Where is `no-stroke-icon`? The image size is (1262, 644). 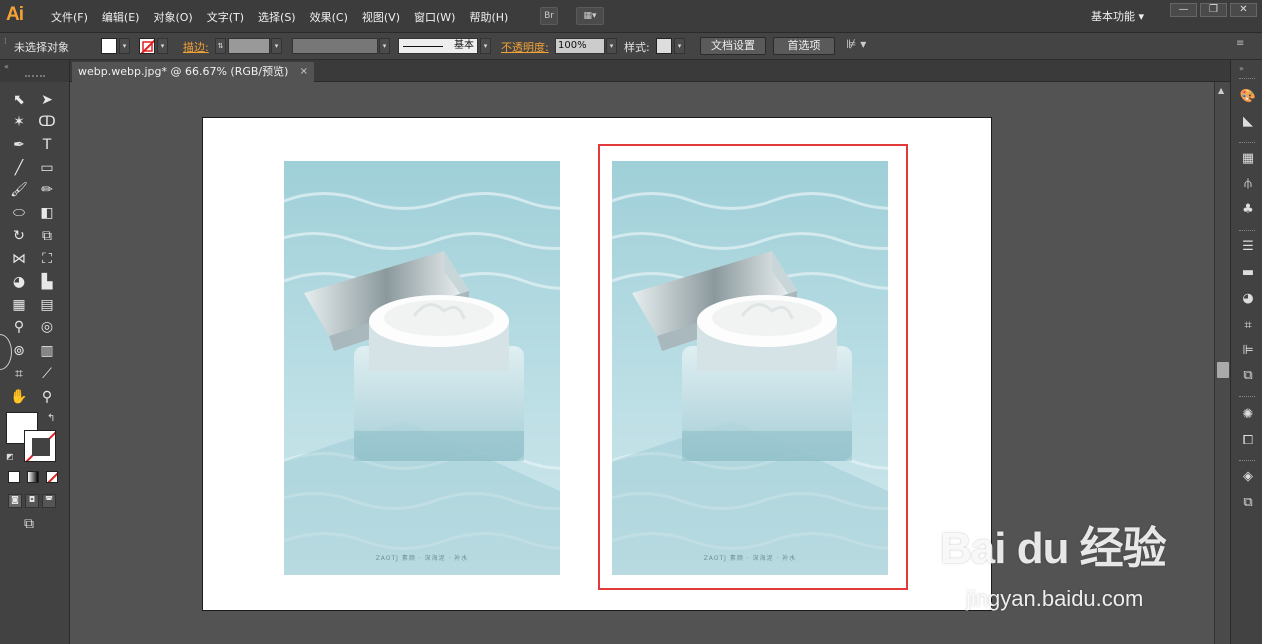 no-stroke-icon is located at coordinates (147, 46).